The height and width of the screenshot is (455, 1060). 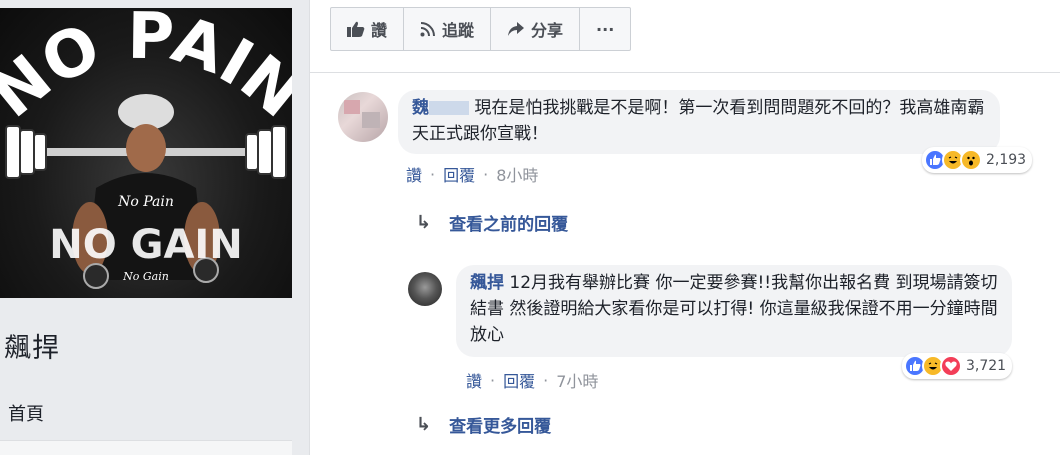 I want to click on reaction-count: 2,193, so click(x=1006, y=160).